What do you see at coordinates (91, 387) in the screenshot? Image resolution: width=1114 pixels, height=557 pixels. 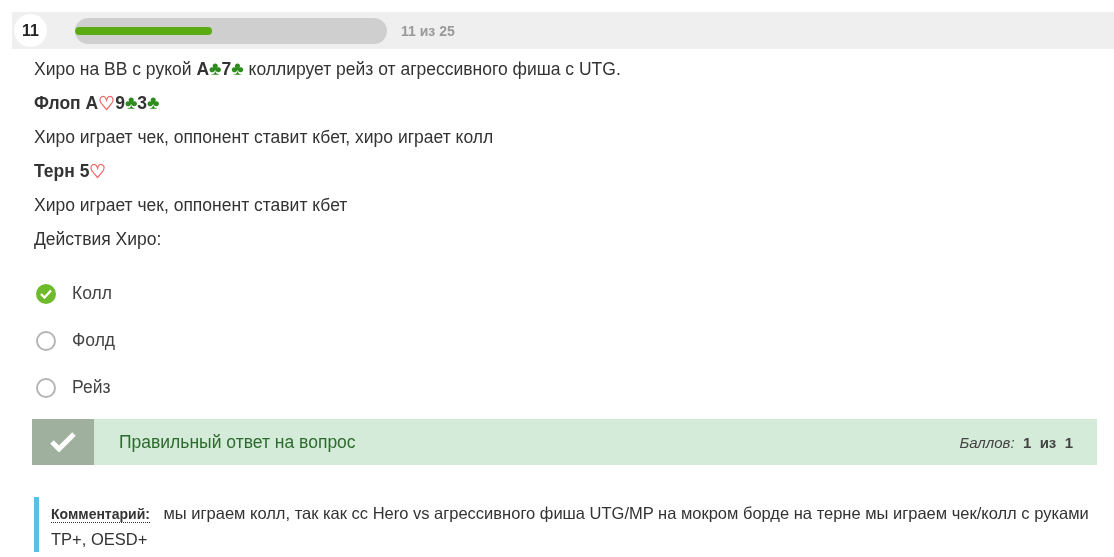 I see `option-label: Рейз` at bounding box center [91, 387].